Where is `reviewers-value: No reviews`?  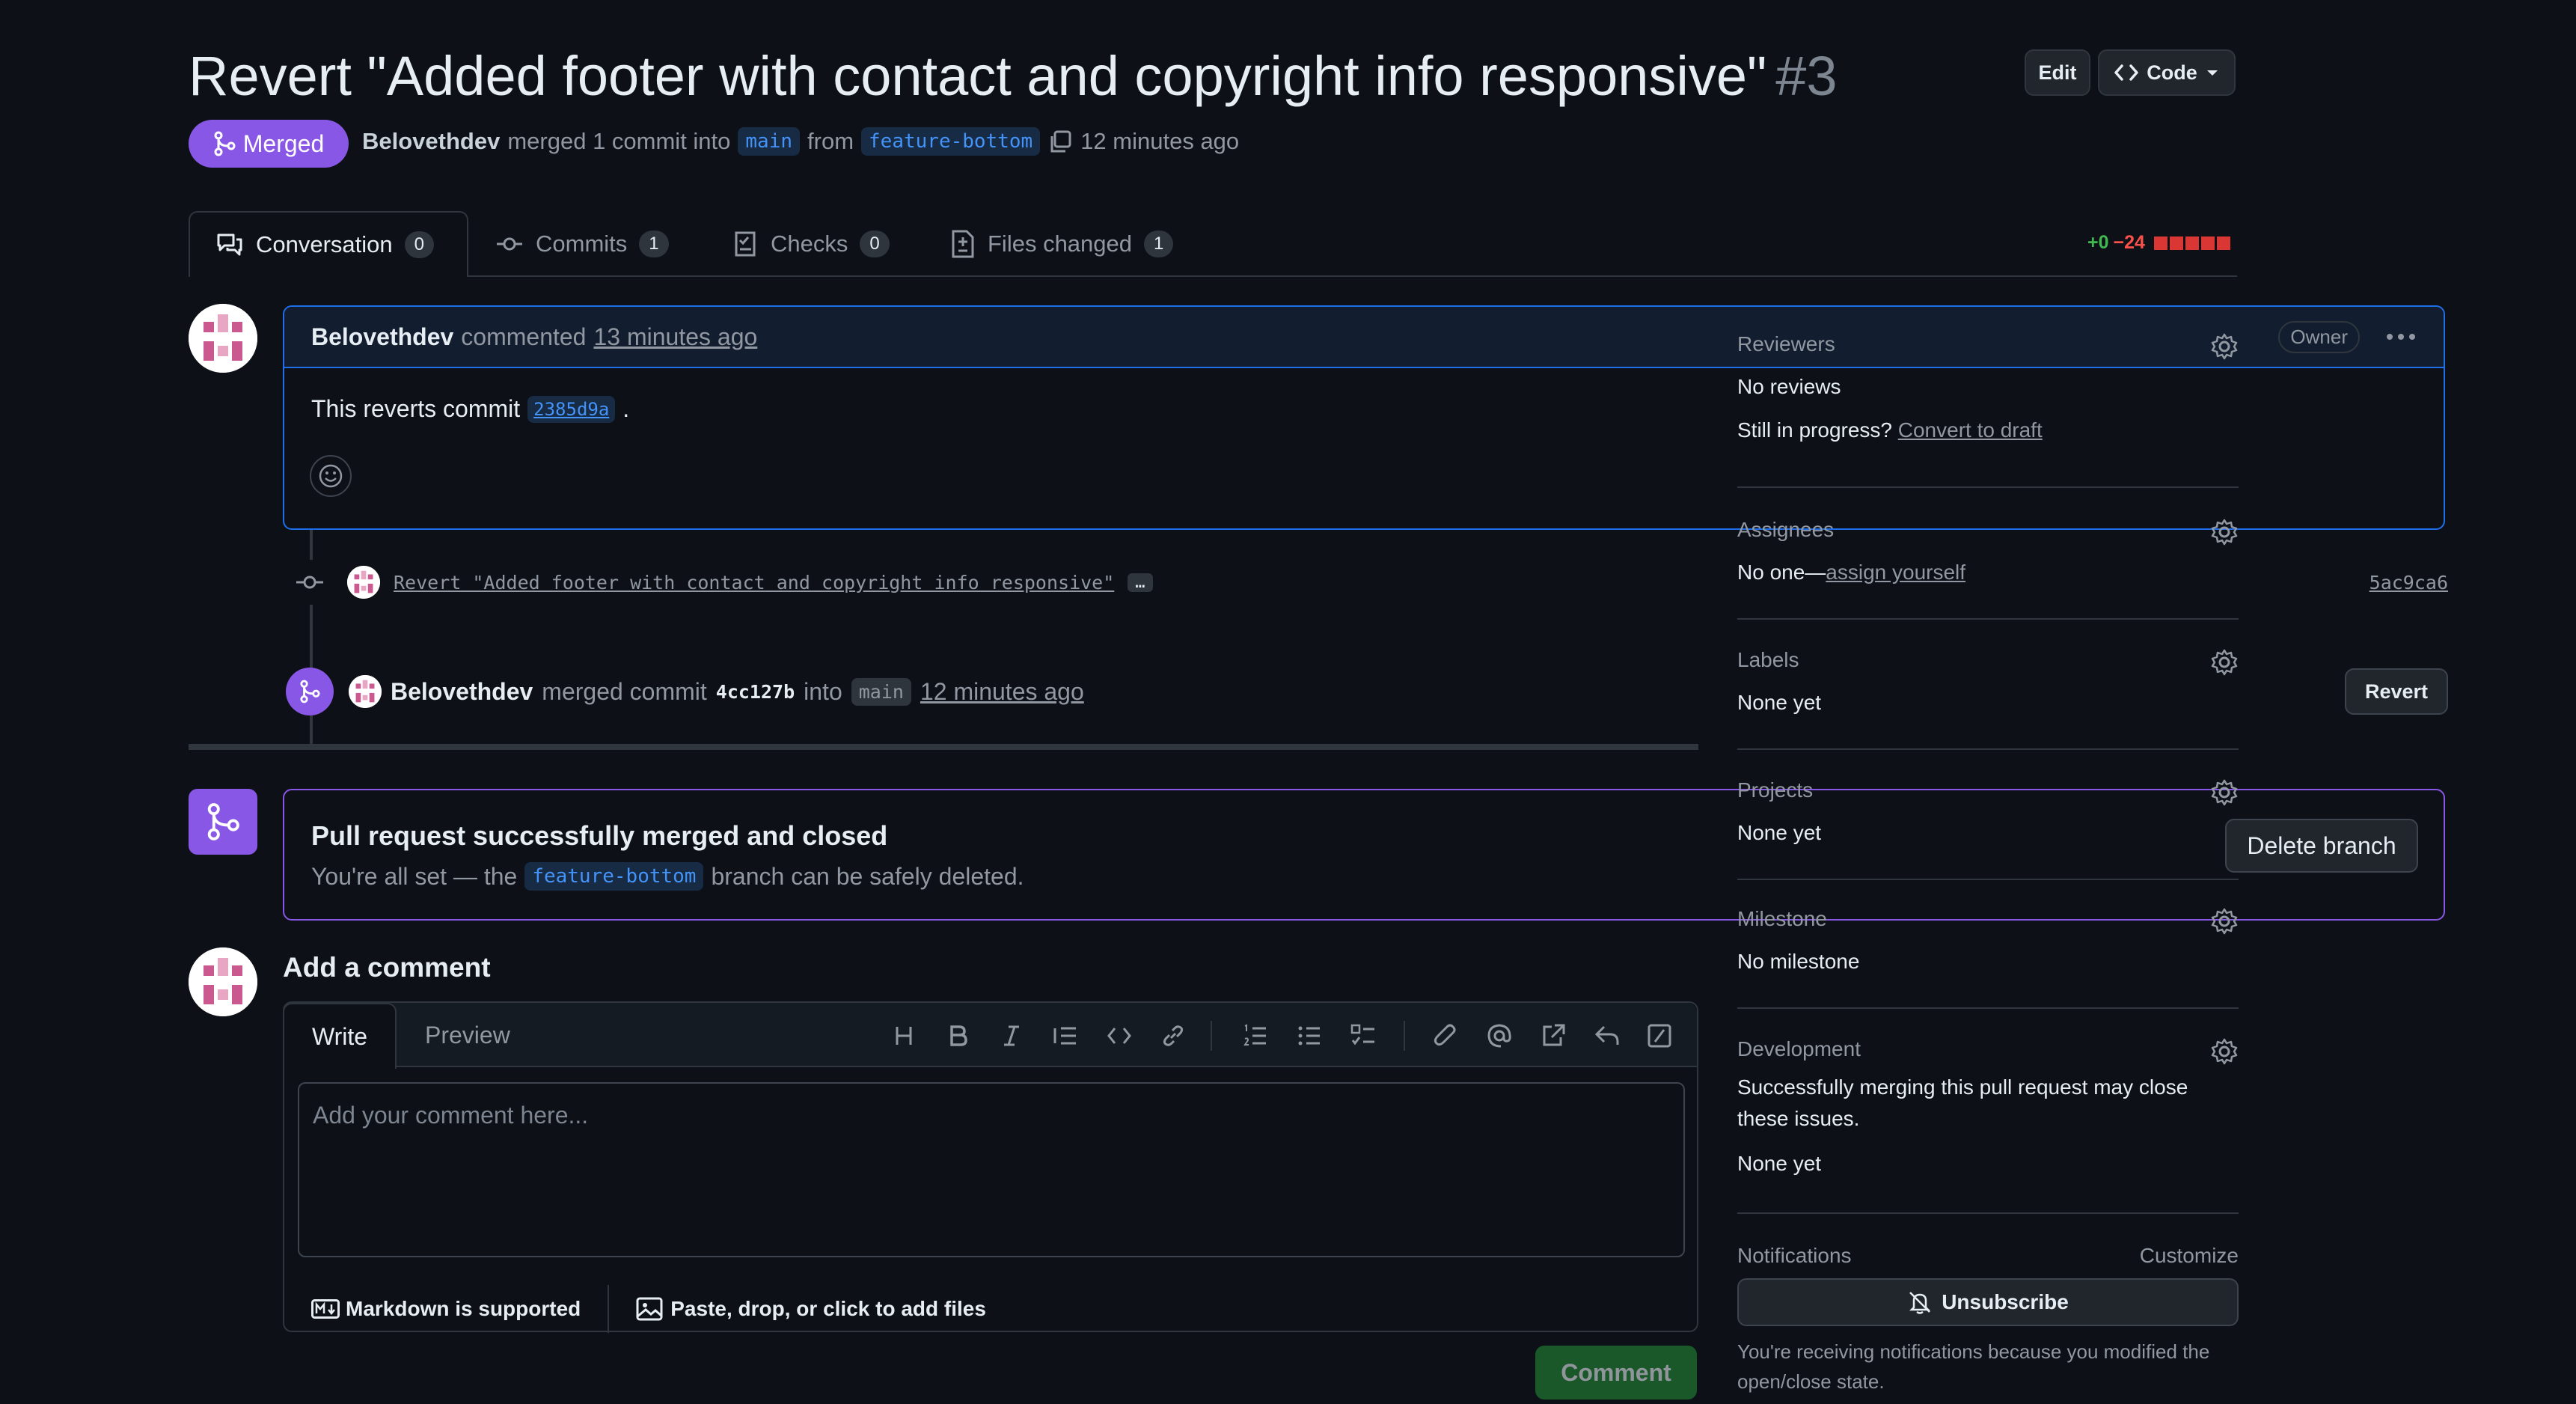
reviewers-value: No reviews is located at coordinates (1789, 386).